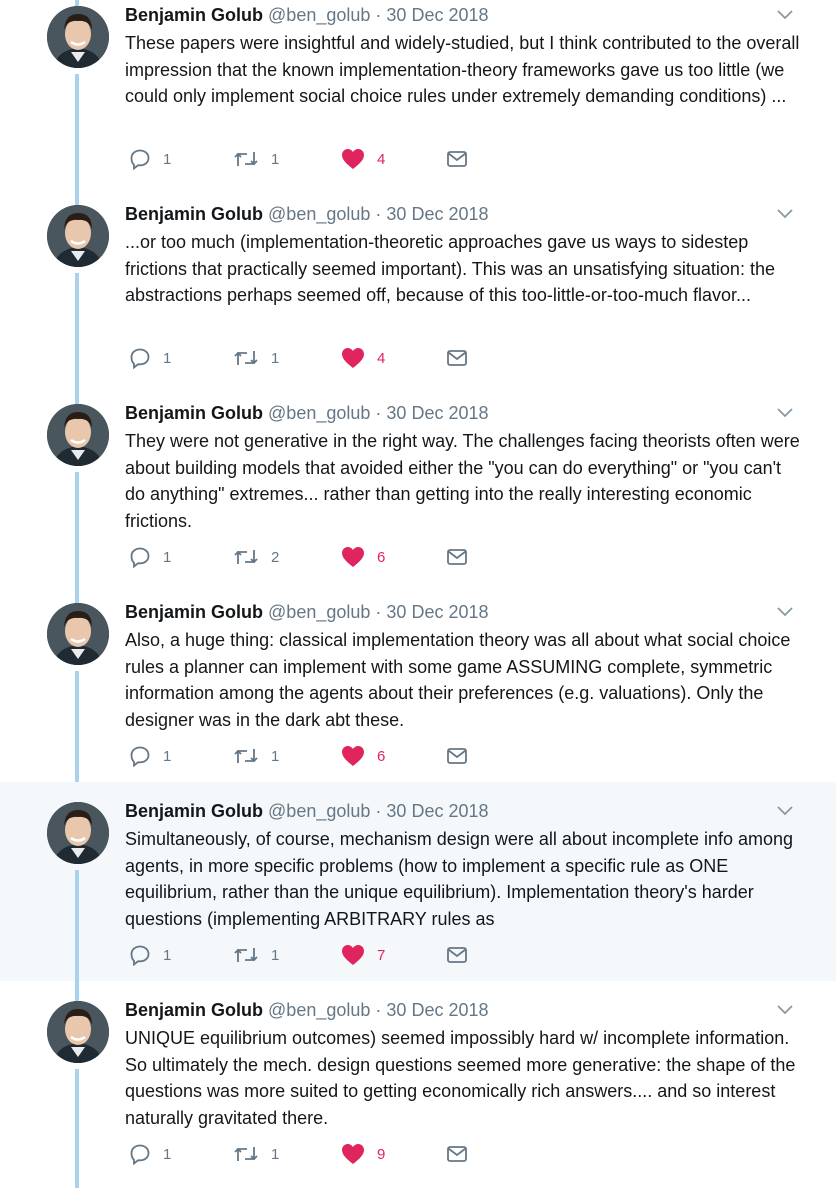  I want to click on retweet-count: 2, so click(275, 557).